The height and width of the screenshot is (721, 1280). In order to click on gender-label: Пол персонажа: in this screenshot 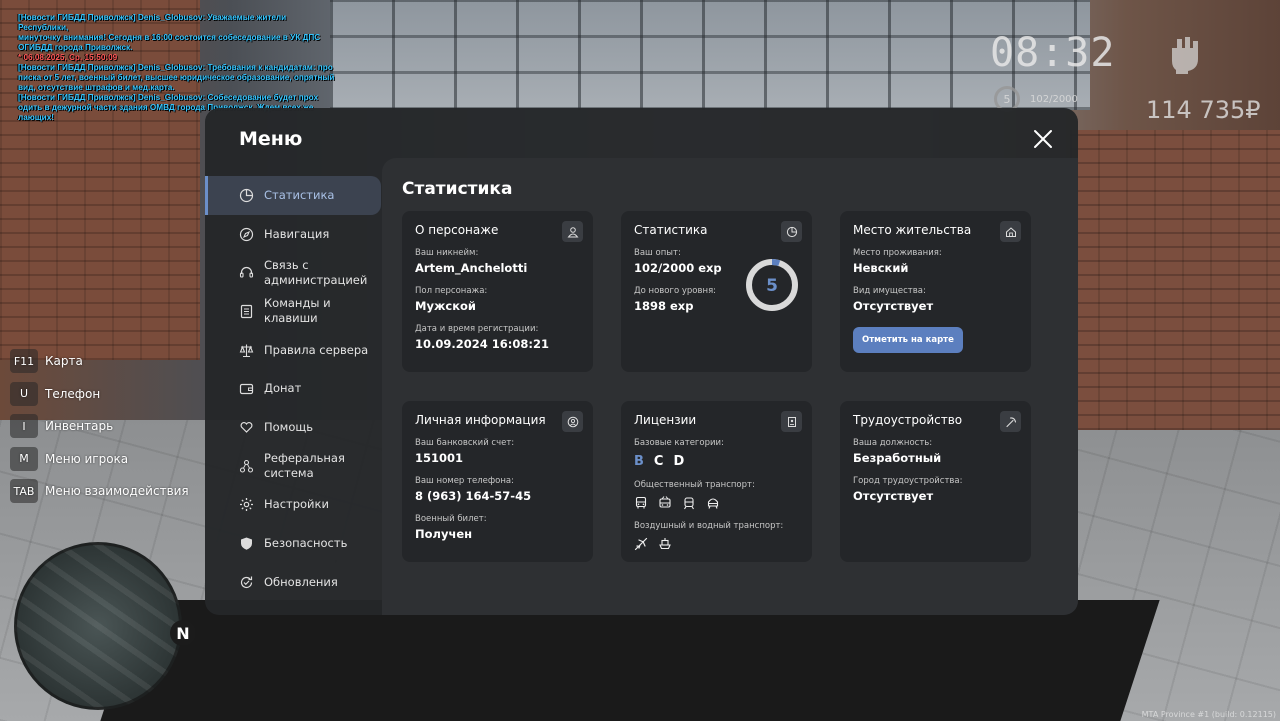, I will do `click(451, 291)`.